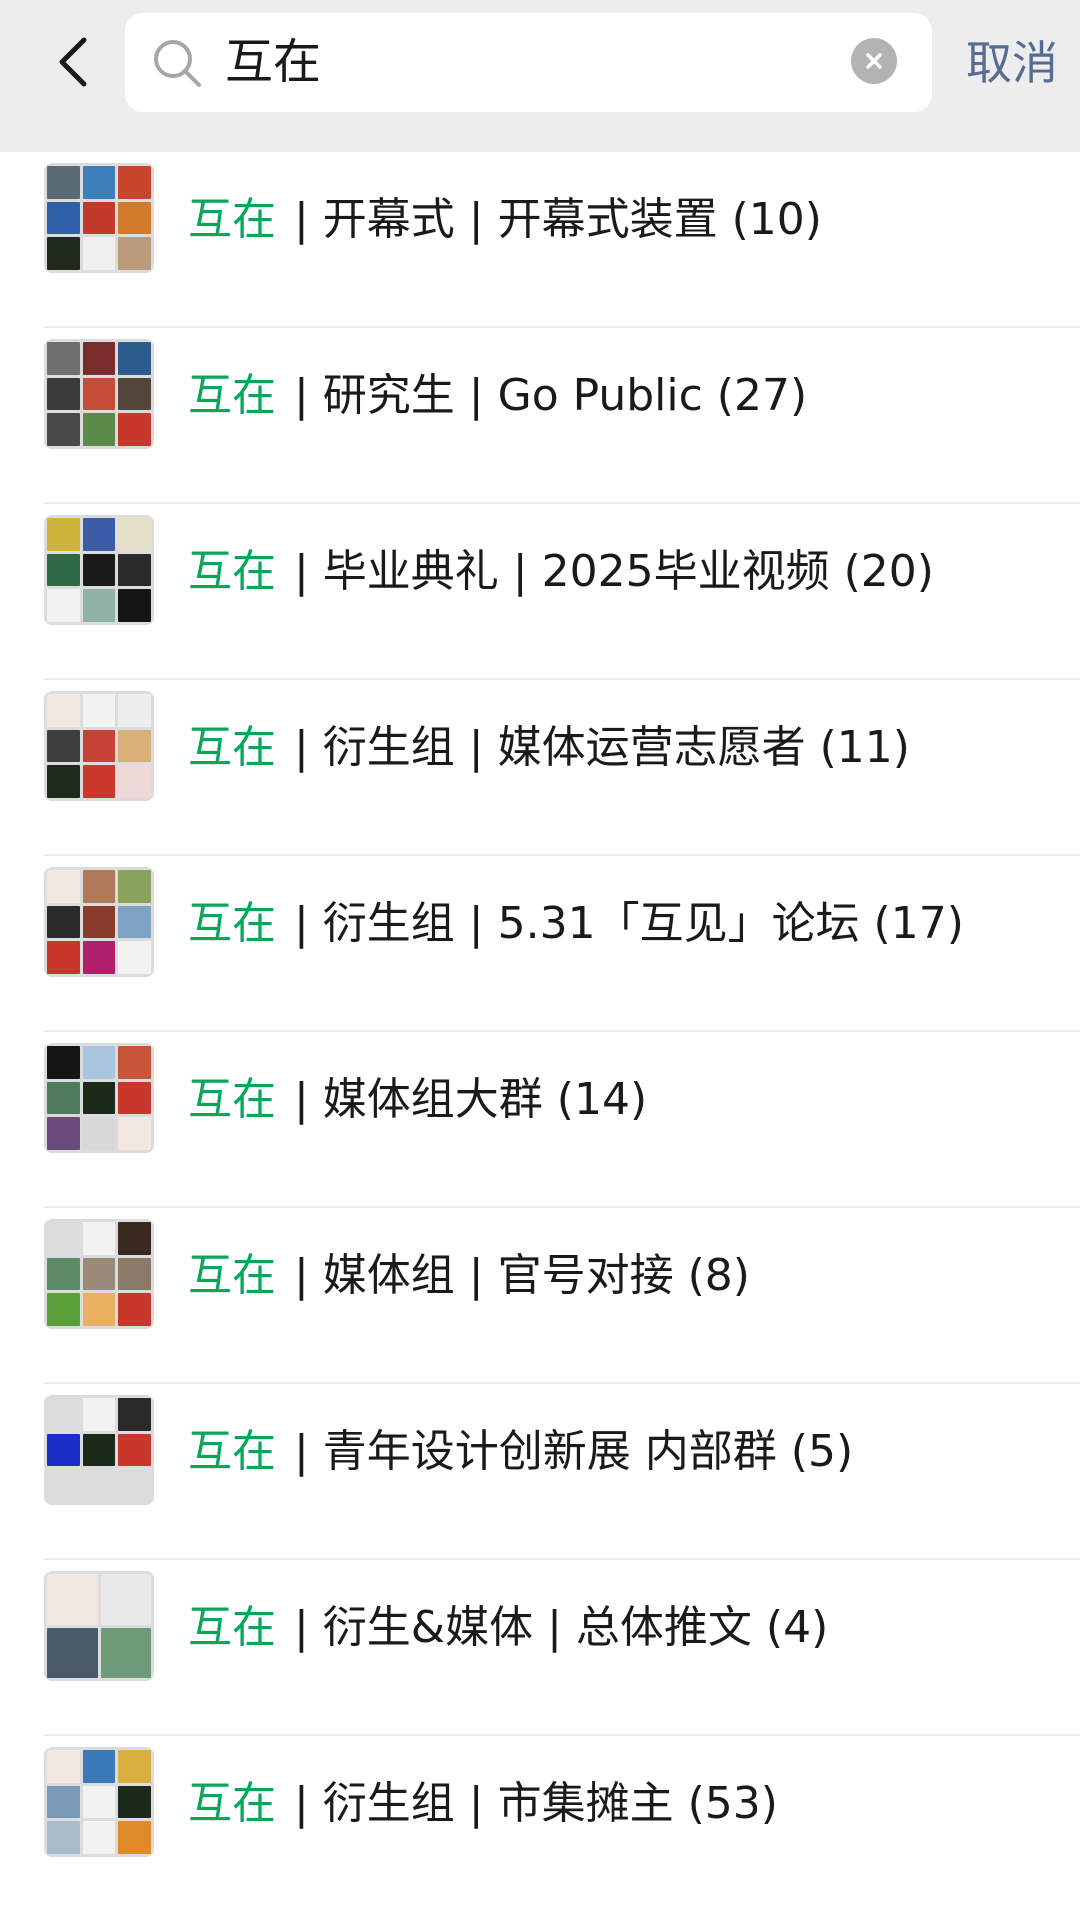 The height and width of the screenshot is (1912, 1080). I want to click on group-name: 互在 | 衍生组 | 5.31「互见」论坛 (17), so click(576, 924).